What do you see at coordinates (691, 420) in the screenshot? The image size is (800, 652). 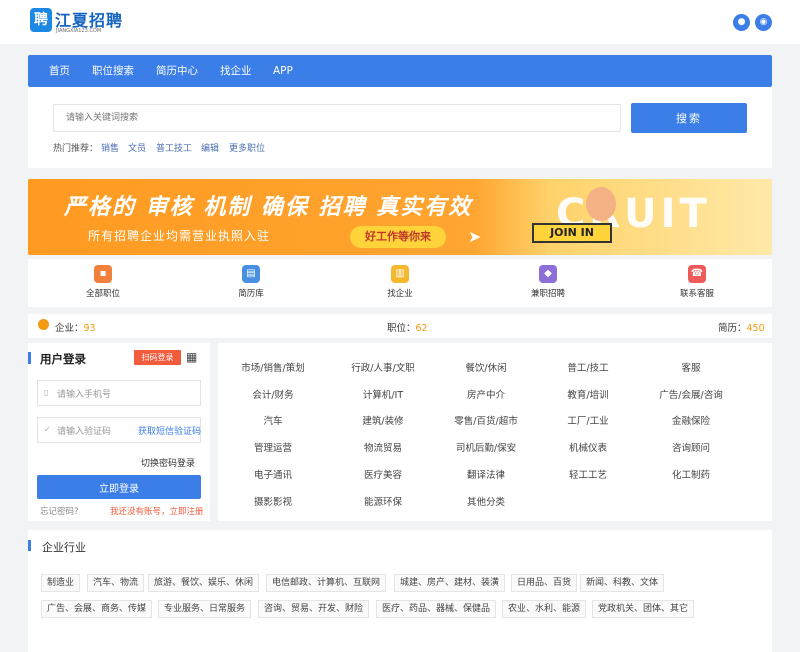 I see `job-category-link: 金融保险` at bounding box center [691, 420].